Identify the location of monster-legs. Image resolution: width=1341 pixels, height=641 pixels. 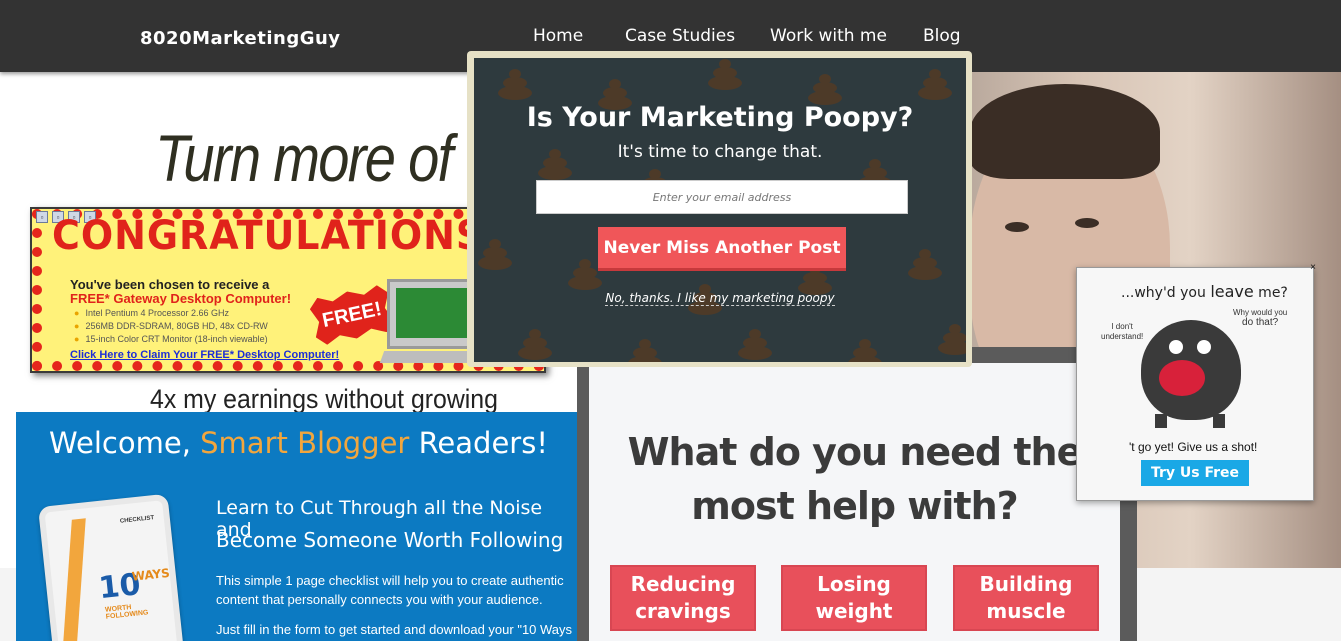
(1190, 421).